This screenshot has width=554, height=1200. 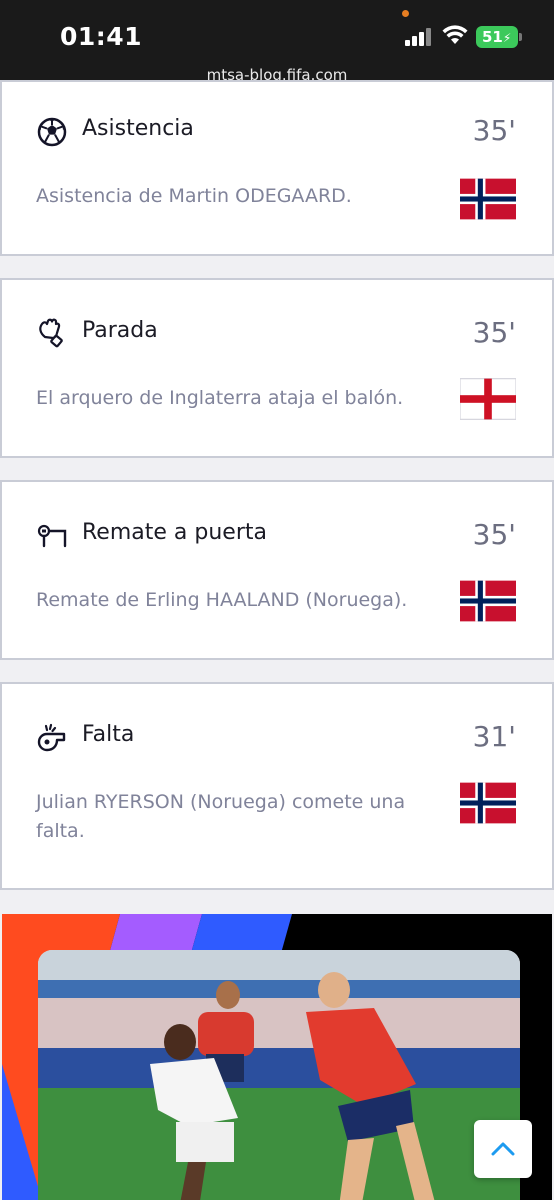 I want to click on battery-indicator: 51⚡, so click(x=499, y=37).